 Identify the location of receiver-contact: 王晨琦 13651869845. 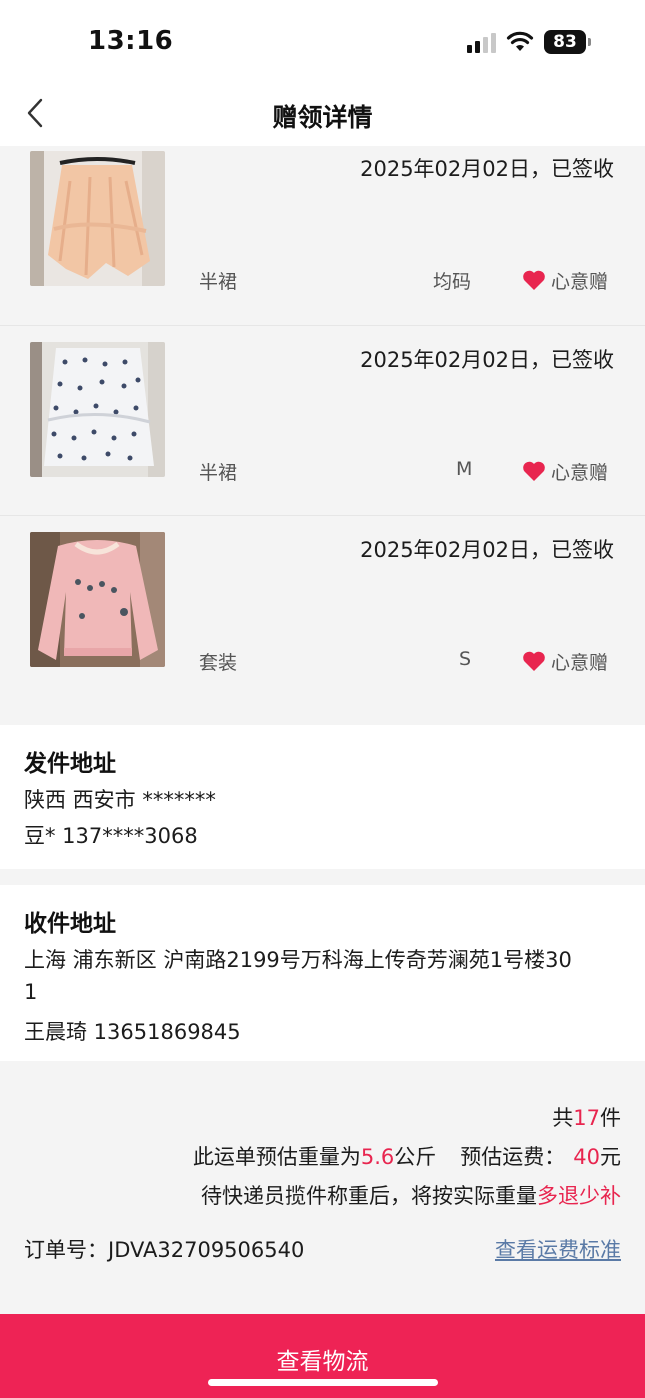
(132, 1032).